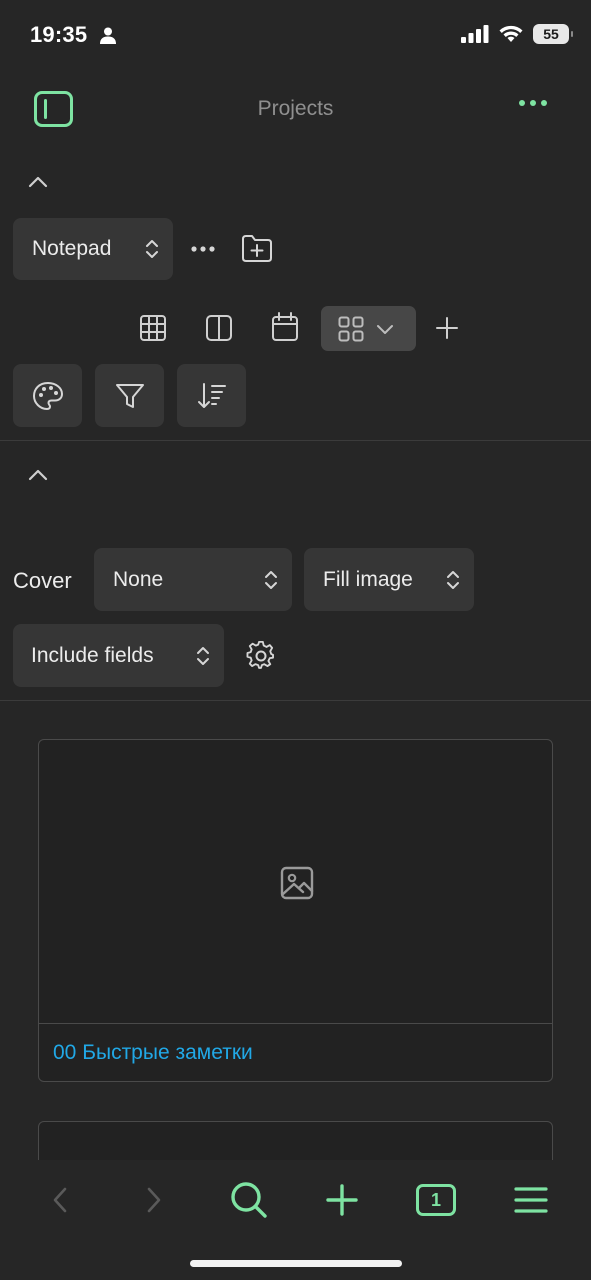  What do you see at coordinates (351, 328) in the screenshot?
I see `grid-view-icon` at bounding box center [351, 328].